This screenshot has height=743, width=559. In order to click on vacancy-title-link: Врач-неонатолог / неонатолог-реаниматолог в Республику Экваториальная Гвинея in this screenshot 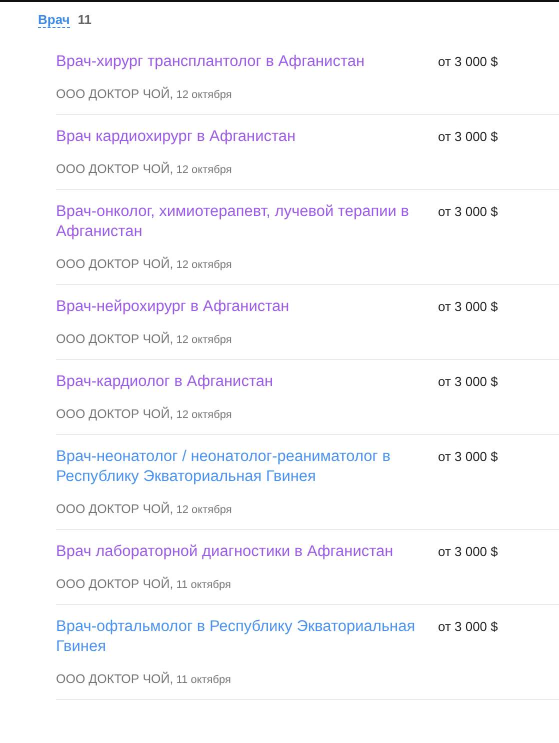, I will do `click(243, 467)`.